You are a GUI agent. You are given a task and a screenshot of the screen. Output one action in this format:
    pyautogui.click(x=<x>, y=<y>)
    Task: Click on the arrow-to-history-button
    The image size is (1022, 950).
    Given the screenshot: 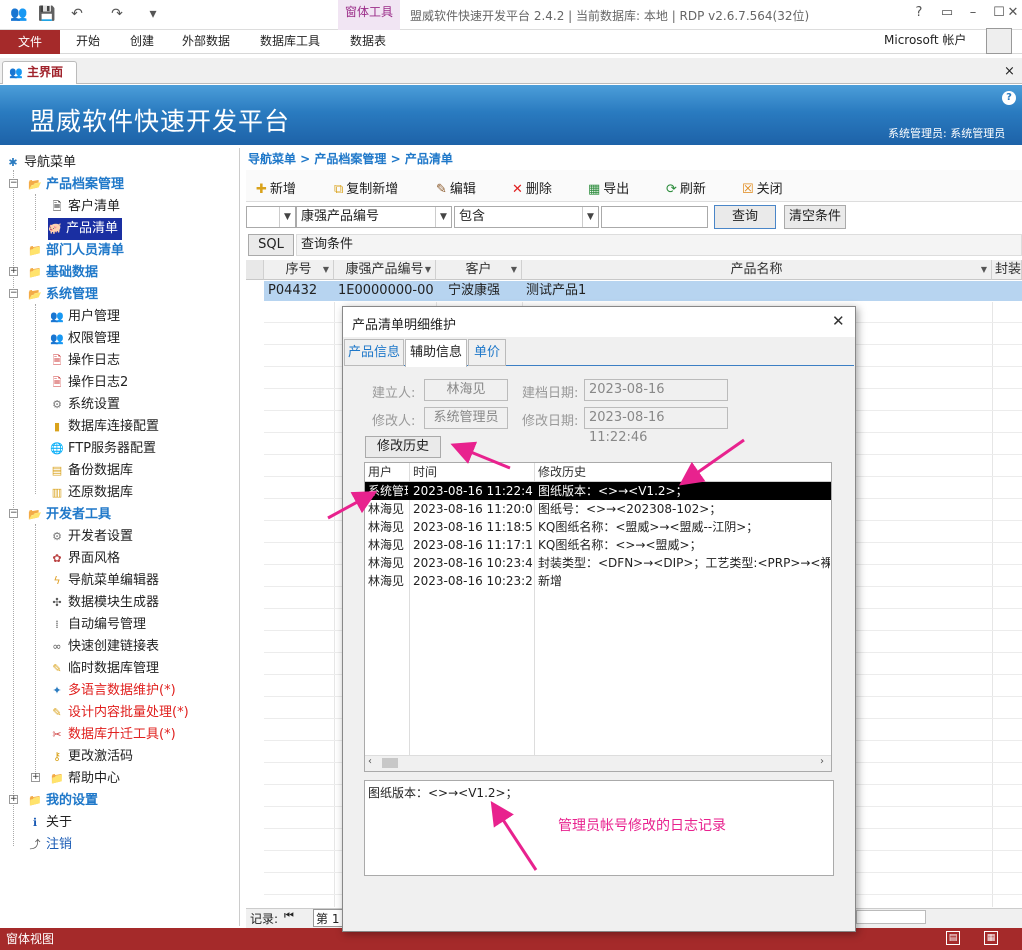 What is the action you would take?
    pyautogui.click(x=480, y=455)
    